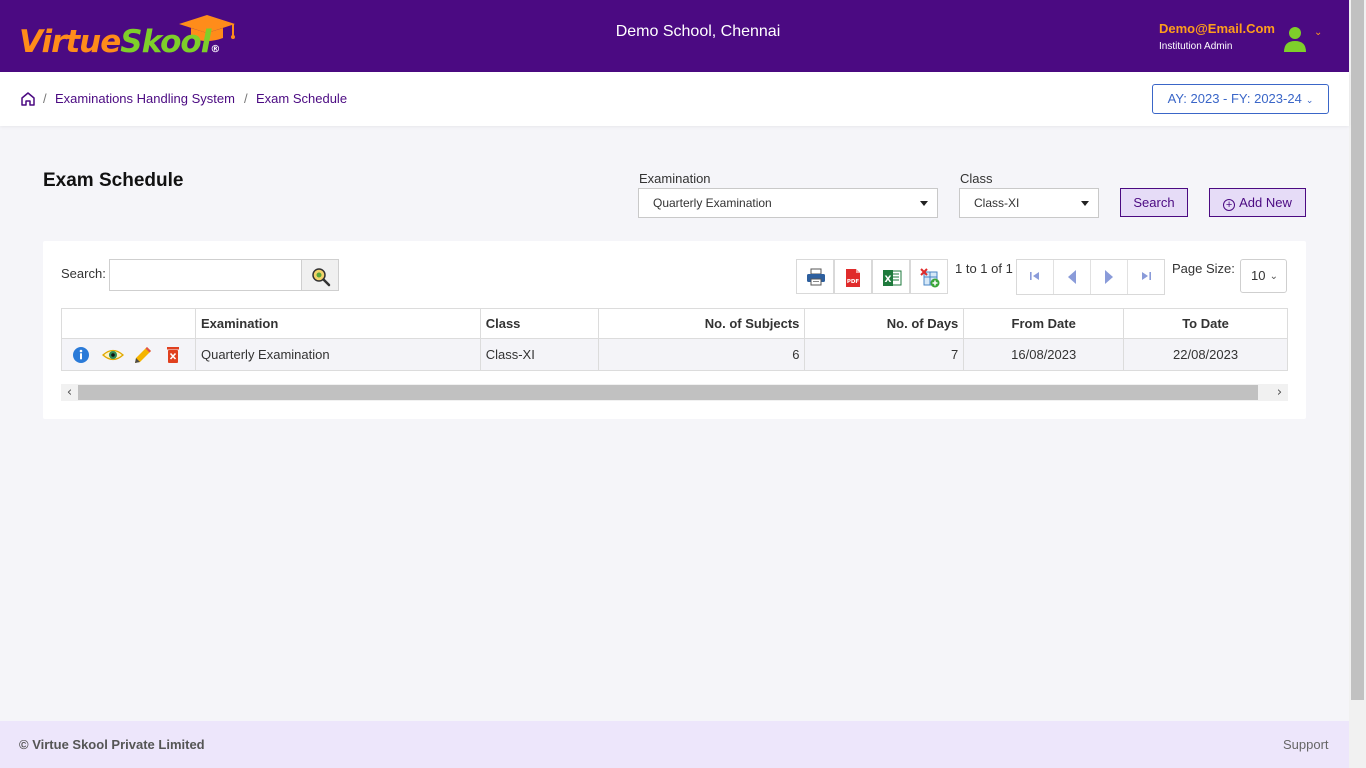 This screenshot has width=1366, height=768. What do you see at coordinates (675, 178) in the screenshot?
I see `examination-filter-label: Examination` at bounding box center [675, 178].